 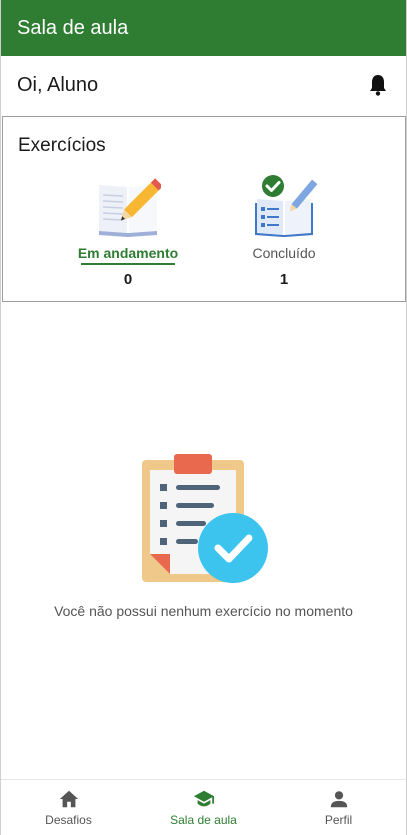 What do you see at coordinates (58, 84) in the screenshot?
I see `greeting-text: Oi, Aluno` at bounding box center [58, 84].